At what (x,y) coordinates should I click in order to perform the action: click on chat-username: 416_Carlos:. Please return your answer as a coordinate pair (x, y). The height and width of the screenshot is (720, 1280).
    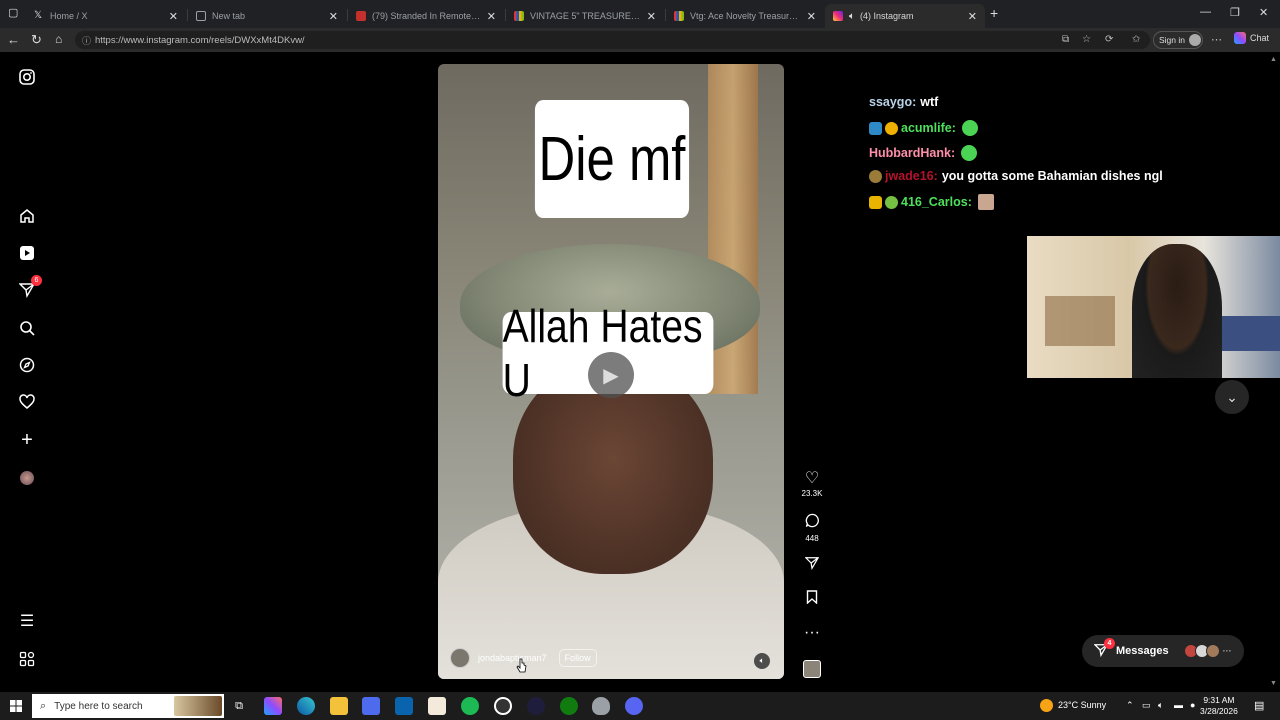
    Looking at the image, I should click on (936, 202).